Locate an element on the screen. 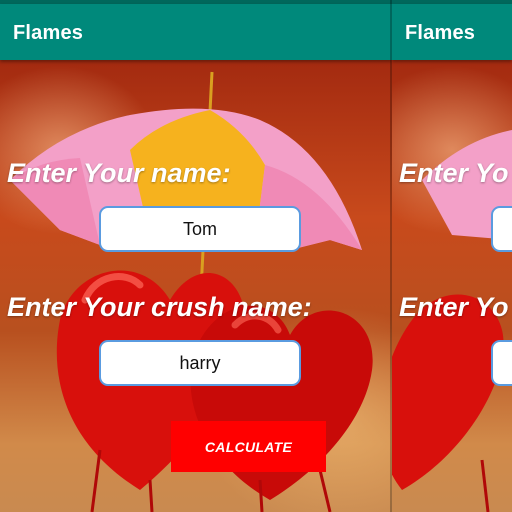 Image resolution: width=512 pixels, height=512 pixels. crush-name-field is located at coordinates (200, 363).